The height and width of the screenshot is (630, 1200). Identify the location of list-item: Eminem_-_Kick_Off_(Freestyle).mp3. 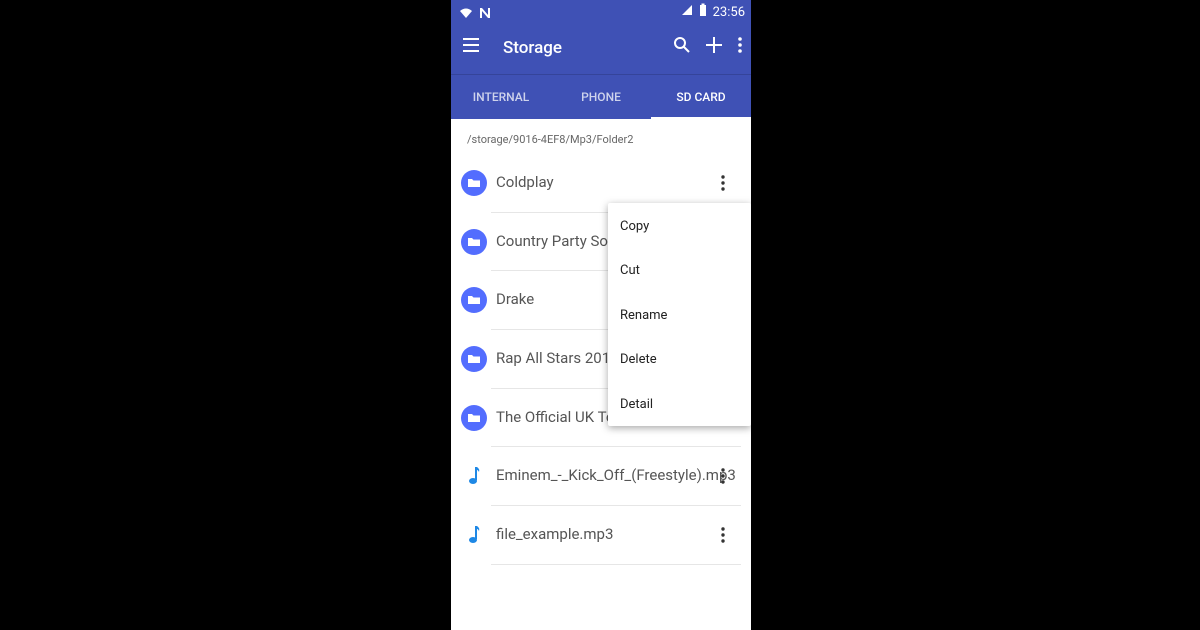
(601, 477).